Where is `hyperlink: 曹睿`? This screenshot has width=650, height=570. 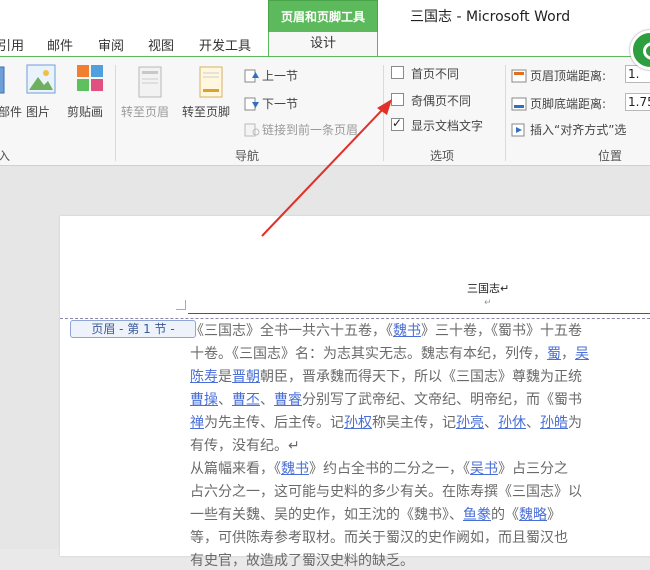
hyperlink: 曹睿 is located at coordinates (288, 400).